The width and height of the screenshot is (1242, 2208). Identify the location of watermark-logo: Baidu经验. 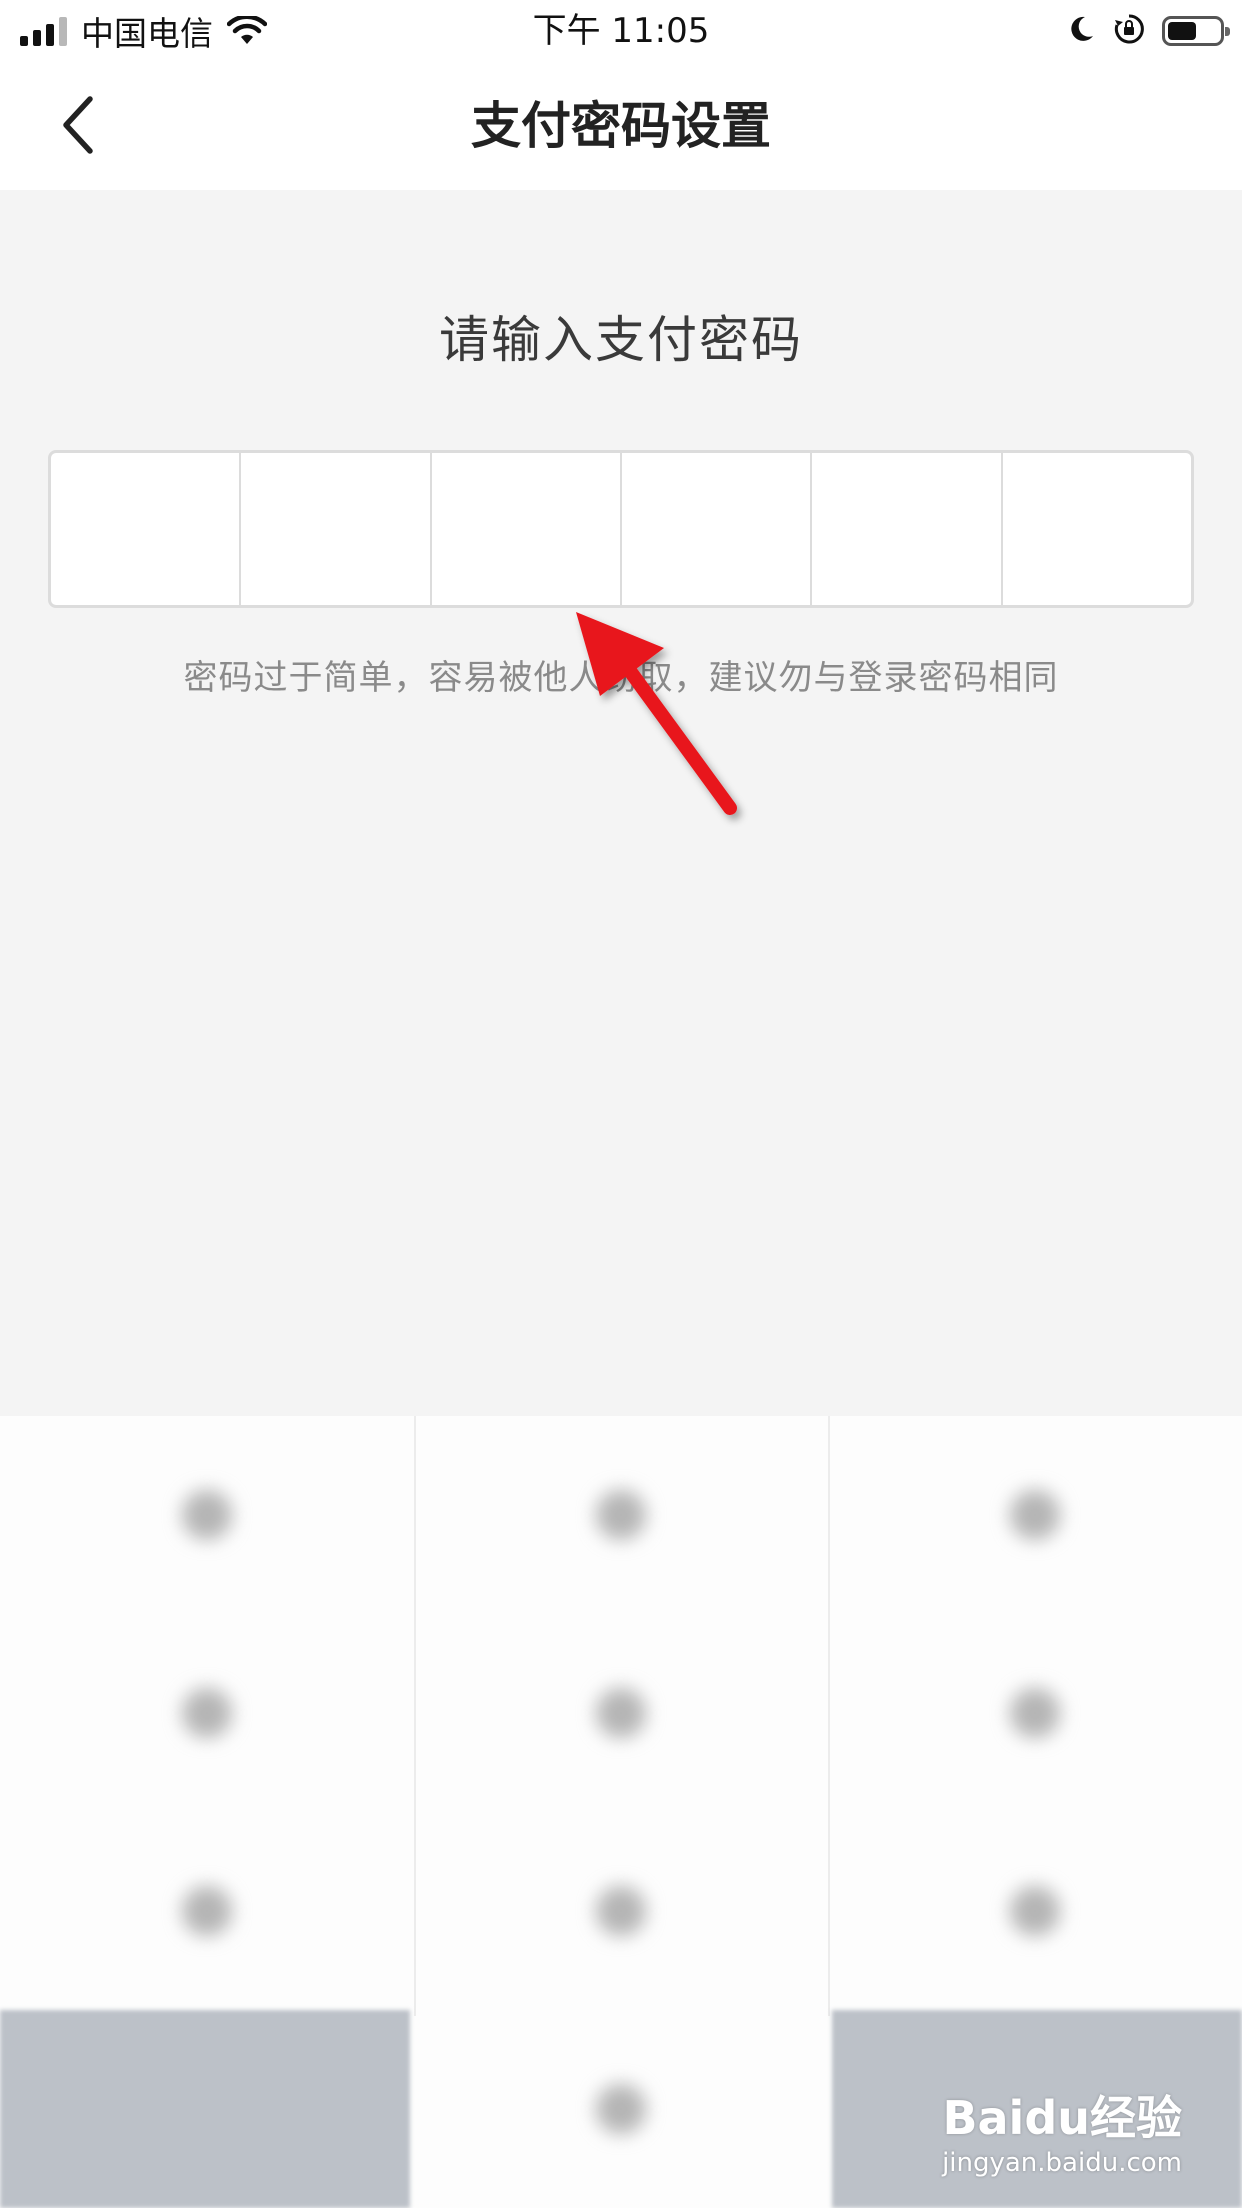
(1062, 2118).